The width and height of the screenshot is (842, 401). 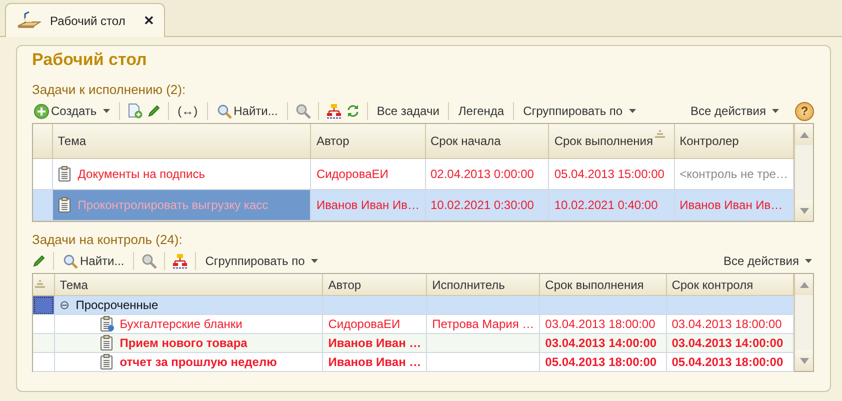 I want to click on column-header: Срок контроля, so click(x=730, y=285).